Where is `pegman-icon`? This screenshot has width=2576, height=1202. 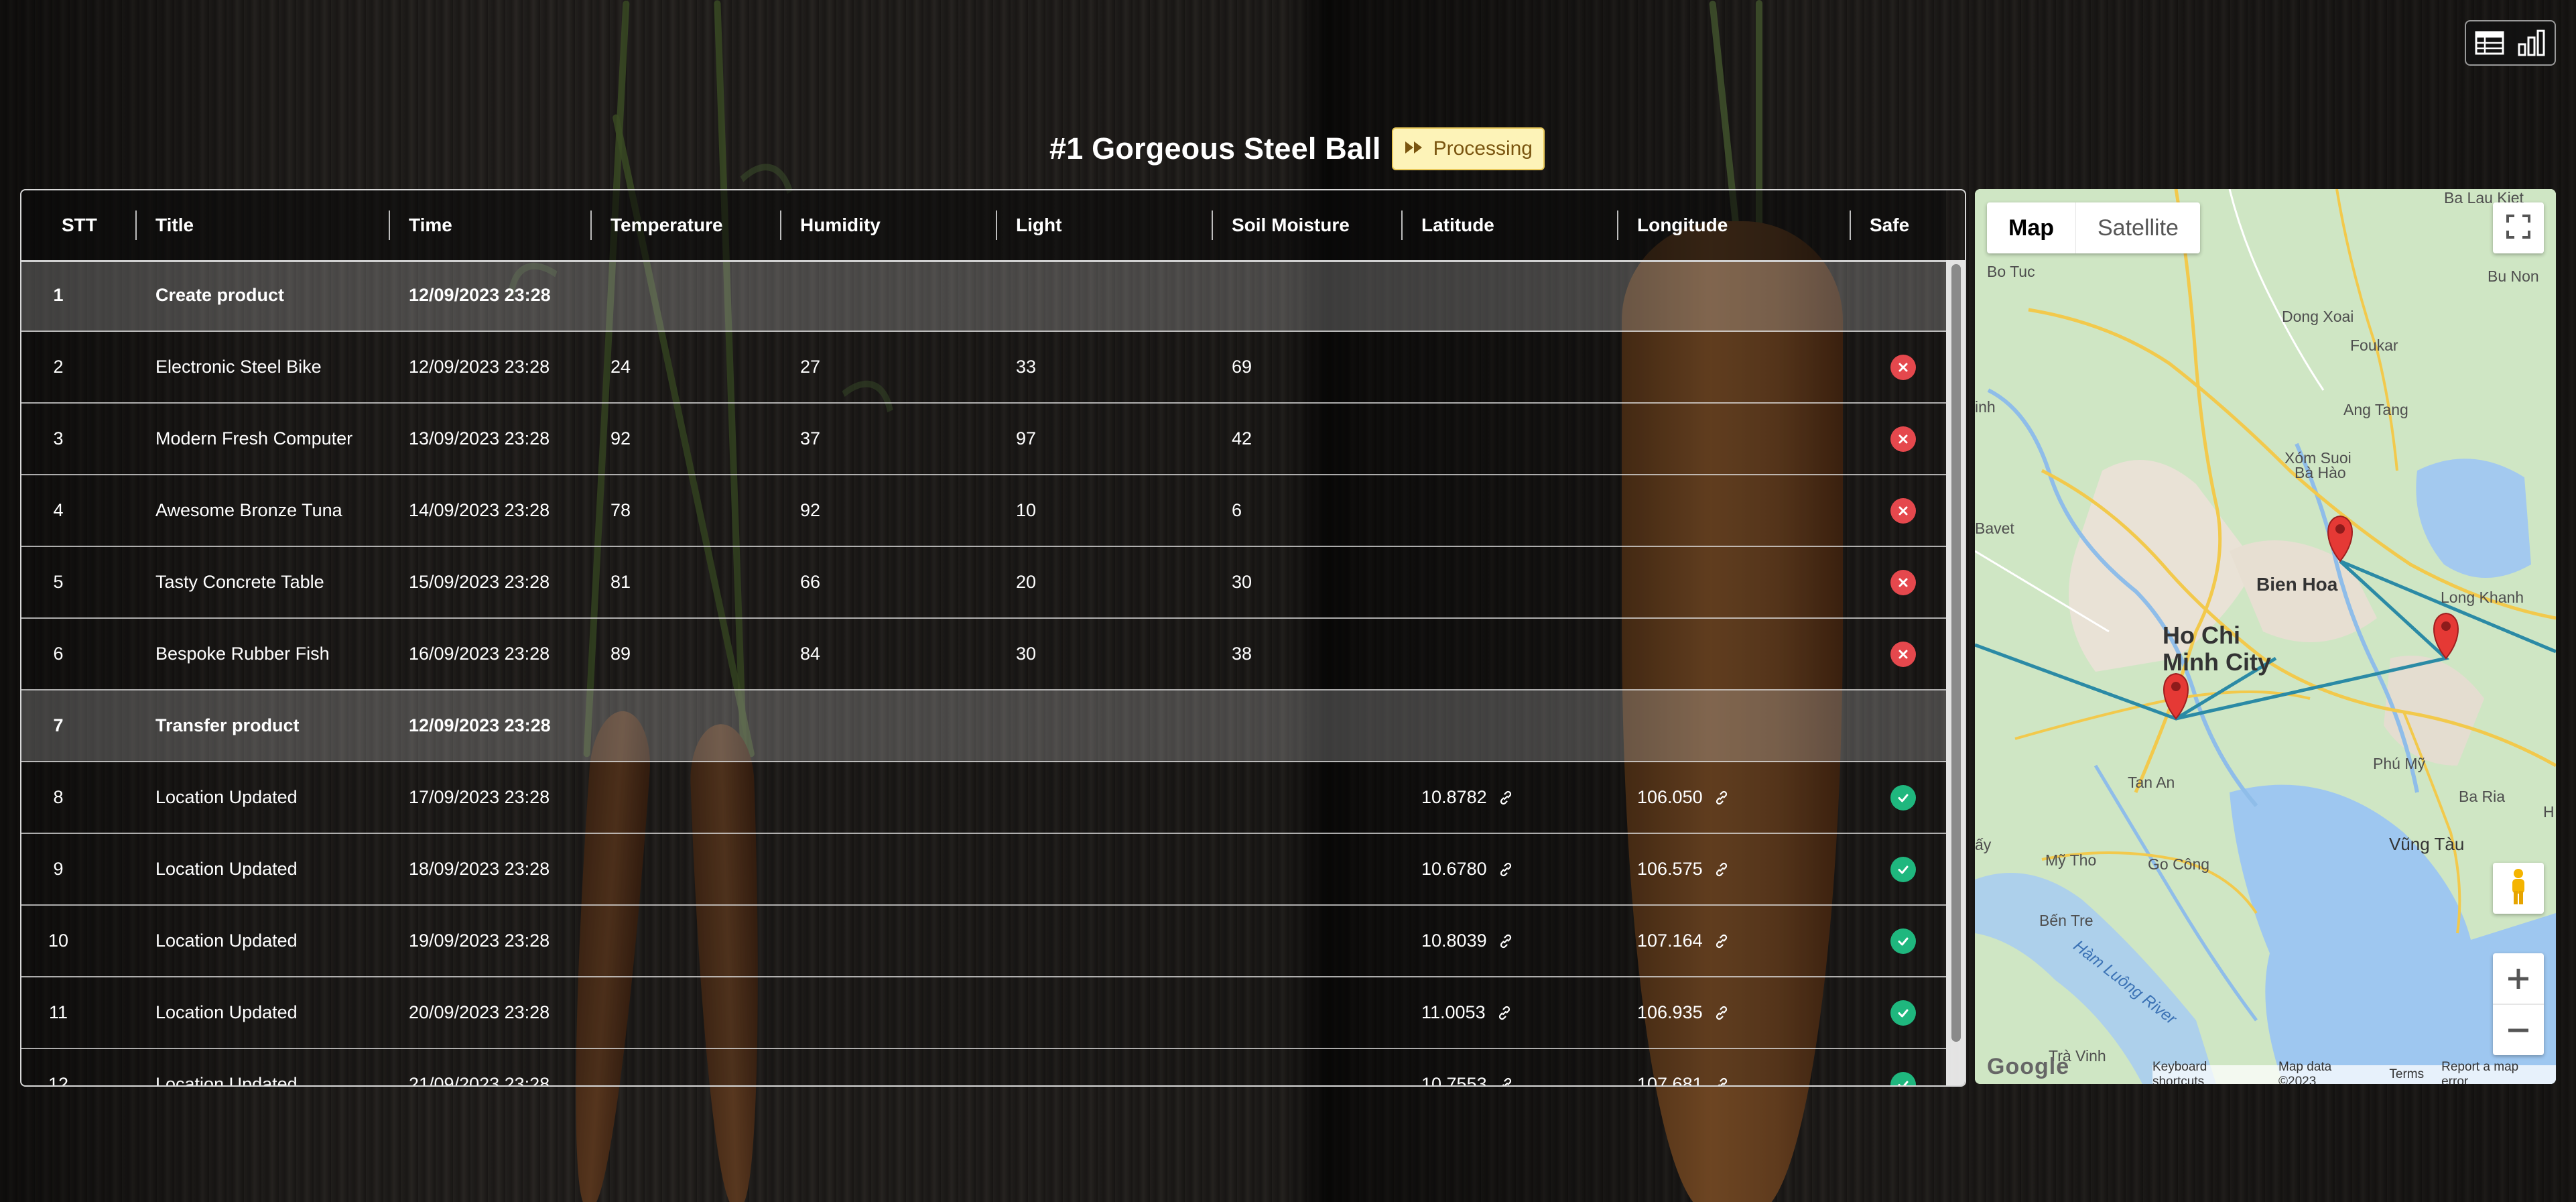
pegman-icon is located at coordinates (2518, 888).